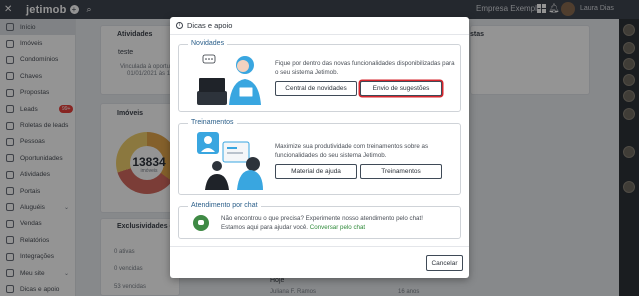  I want to click on chat-icon, so click(201, 223).